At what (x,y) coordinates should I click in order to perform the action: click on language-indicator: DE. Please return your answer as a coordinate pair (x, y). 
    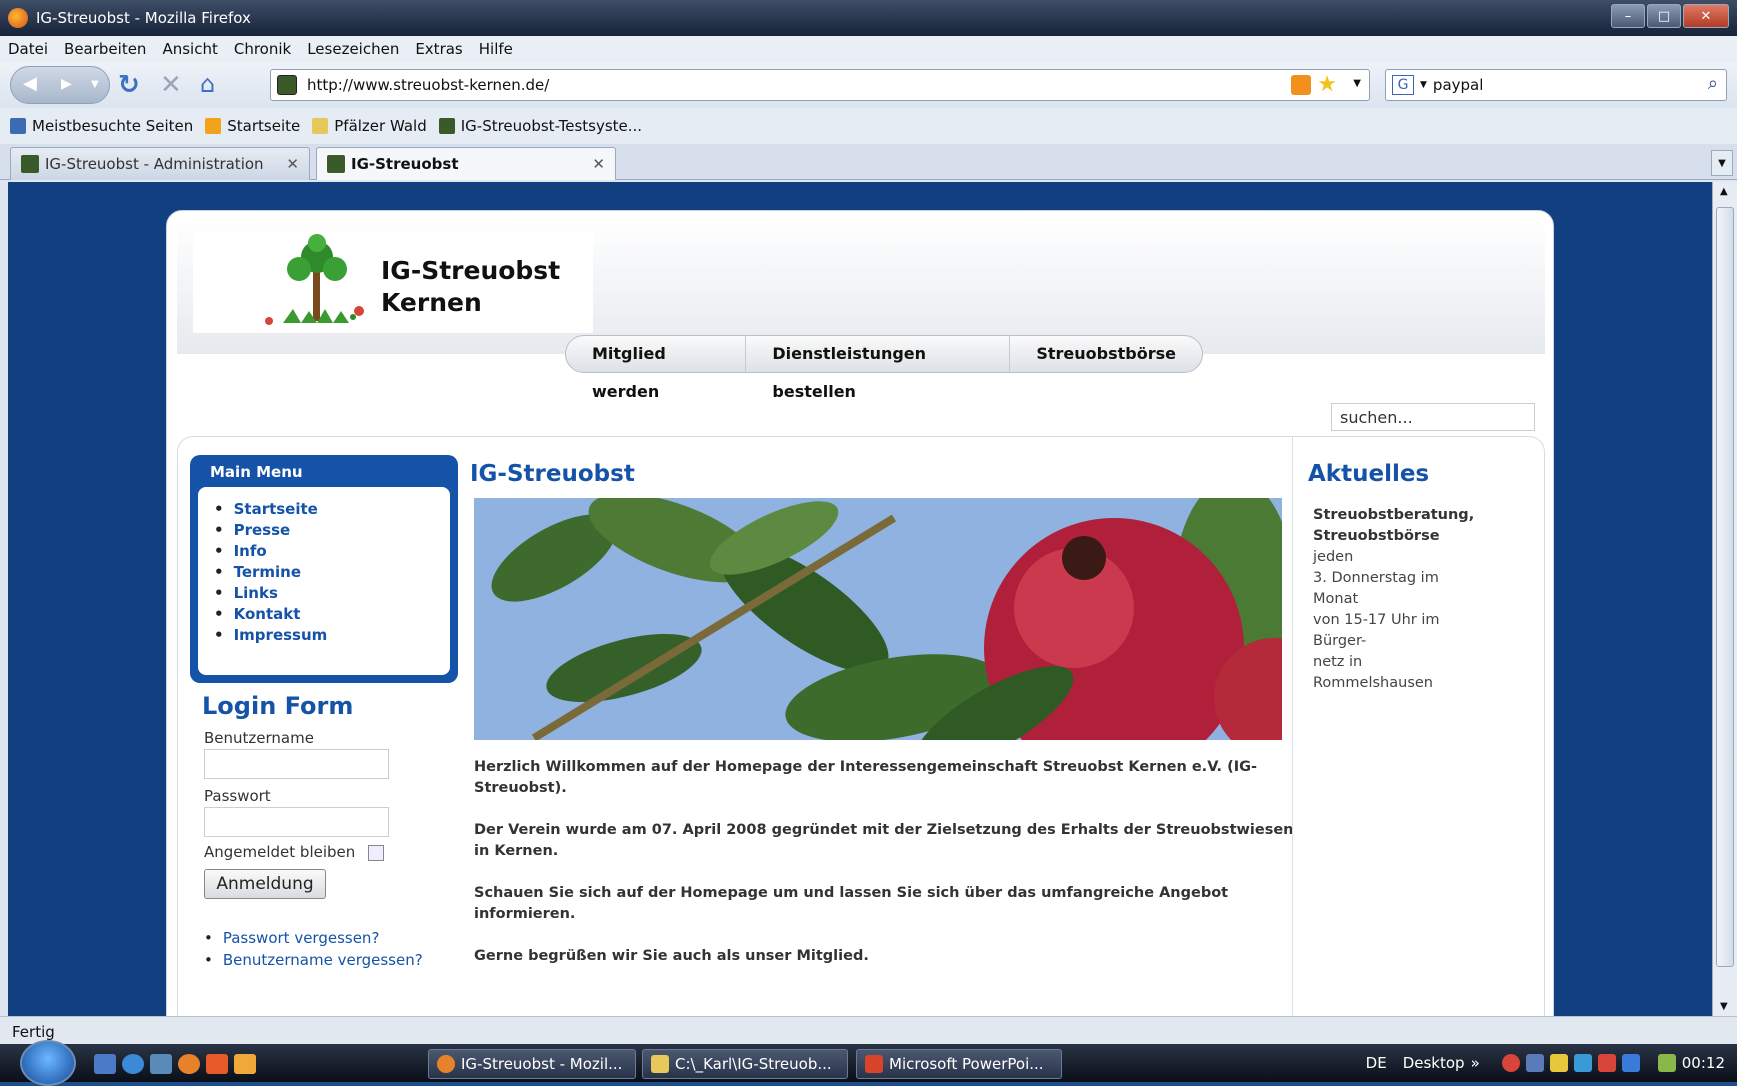
    Looking at the image, I should click on (1376, 1063).